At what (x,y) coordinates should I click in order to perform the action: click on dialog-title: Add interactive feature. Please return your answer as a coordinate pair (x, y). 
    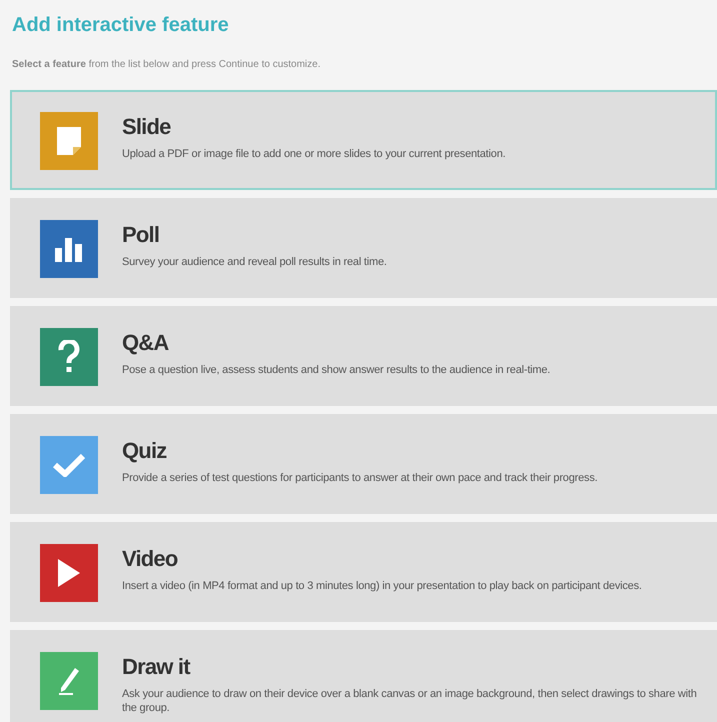
    Looking at the image, I should click on (121, 25).